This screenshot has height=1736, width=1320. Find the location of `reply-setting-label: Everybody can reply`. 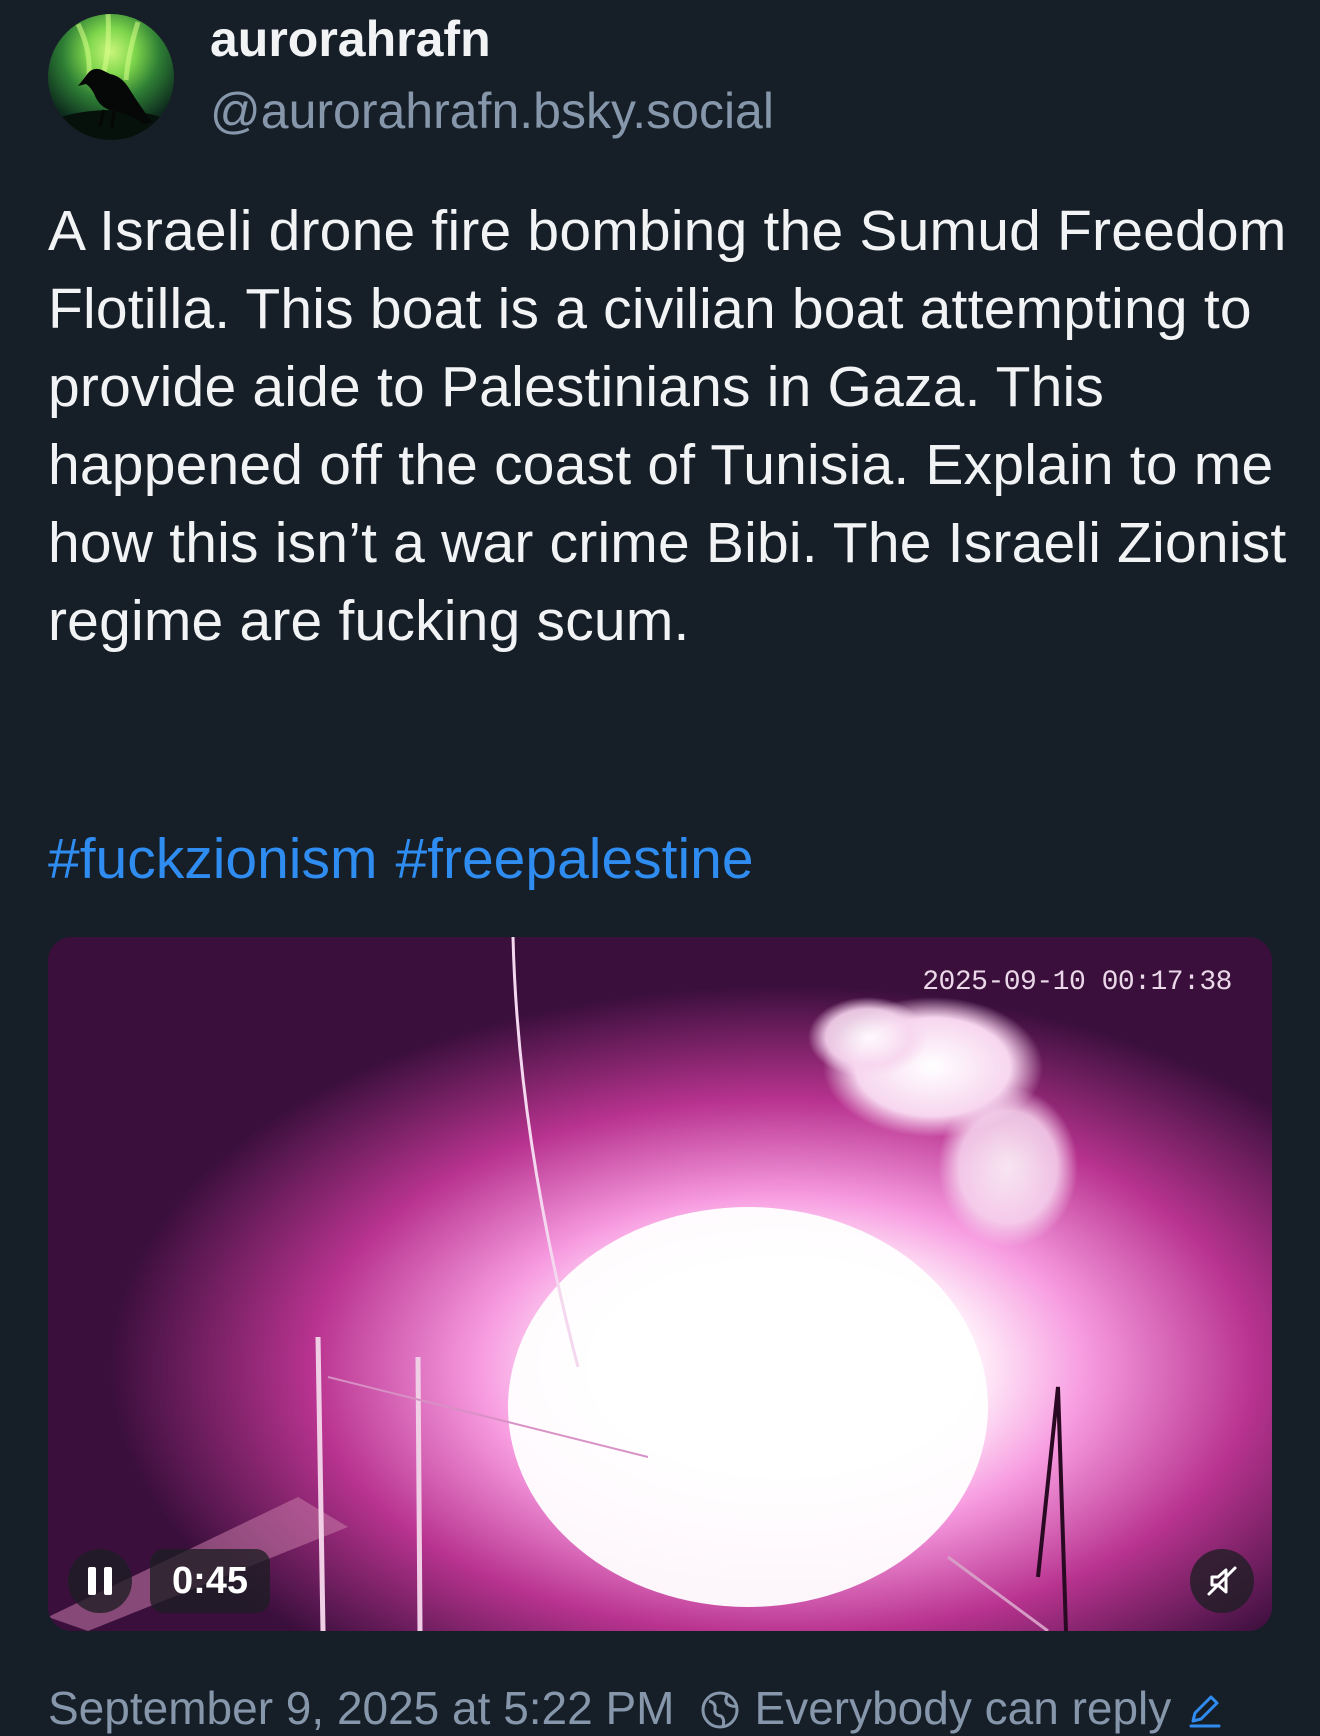

reply-setting-label: Everybody can reply is located at coordinates (963, 1708).